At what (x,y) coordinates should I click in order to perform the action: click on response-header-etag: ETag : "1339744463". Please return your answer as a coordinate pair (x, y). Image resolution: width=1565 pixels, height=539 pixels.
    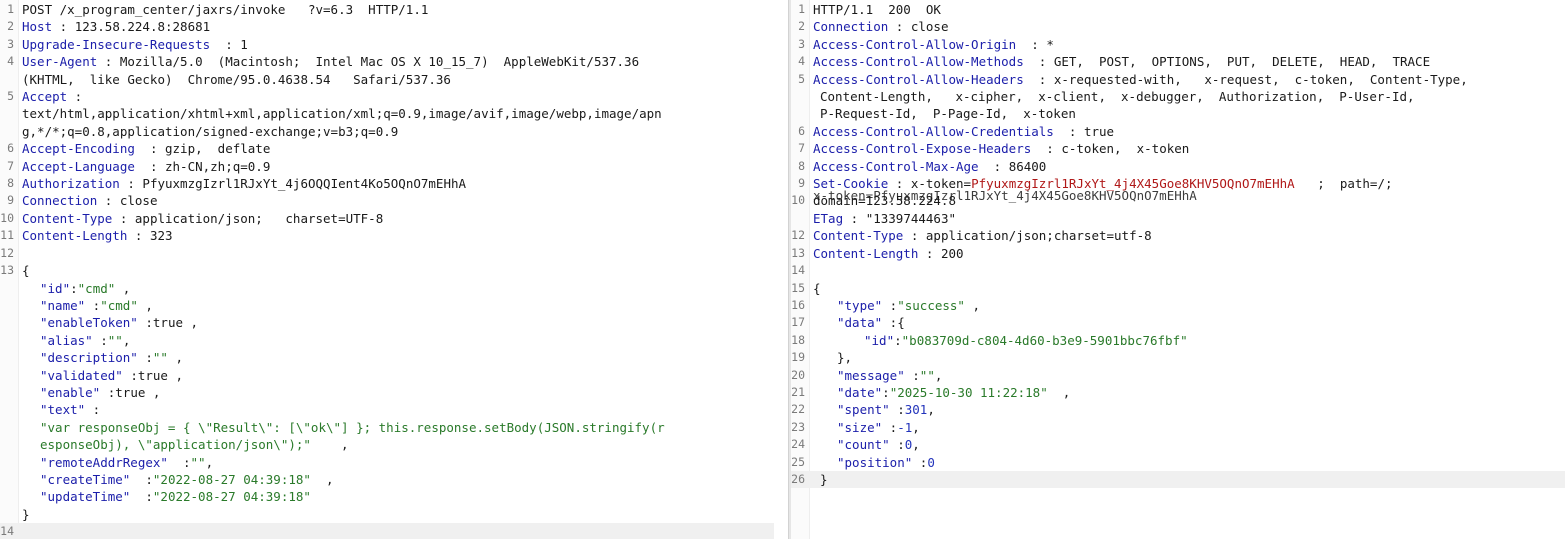
    Looking at the image, I should click on (1178, 218).